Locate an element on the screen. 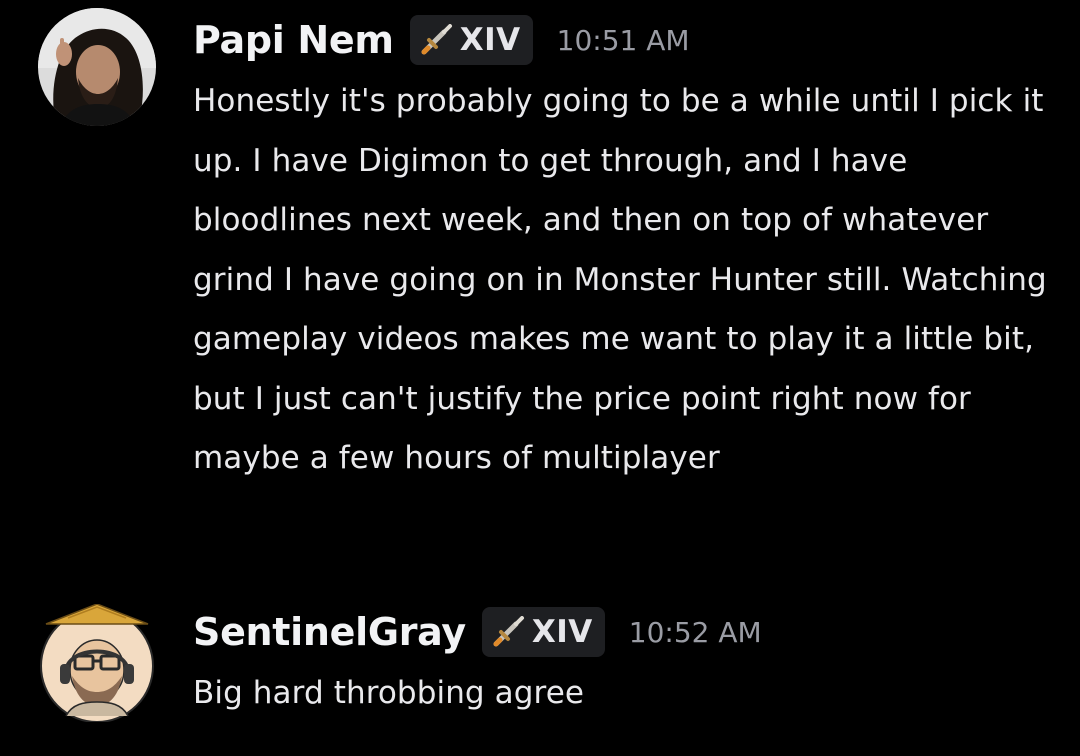 This screenshot has height=756, width=1080. timestamp: 10:52 AM is located at coordinates (695, 632).